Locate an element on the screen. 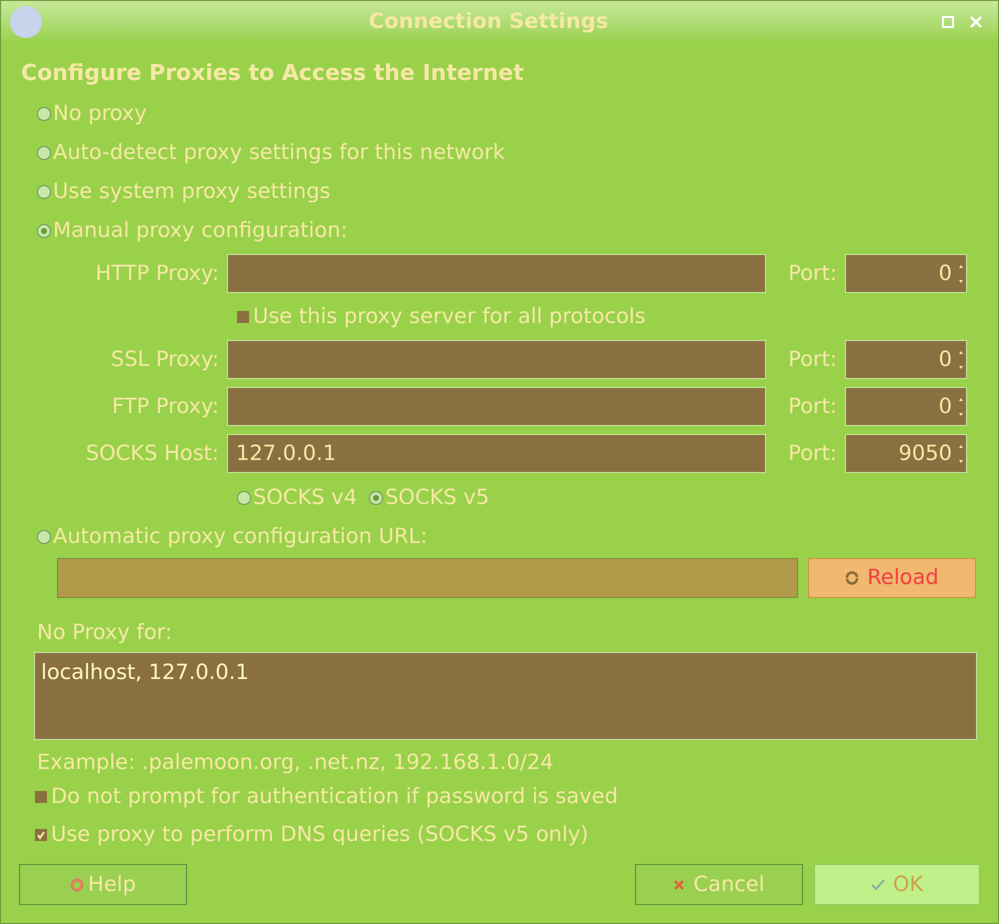 The width and height of the screenshot is (999, 924). reload-button: Reload is located at coordinates (892, 578).